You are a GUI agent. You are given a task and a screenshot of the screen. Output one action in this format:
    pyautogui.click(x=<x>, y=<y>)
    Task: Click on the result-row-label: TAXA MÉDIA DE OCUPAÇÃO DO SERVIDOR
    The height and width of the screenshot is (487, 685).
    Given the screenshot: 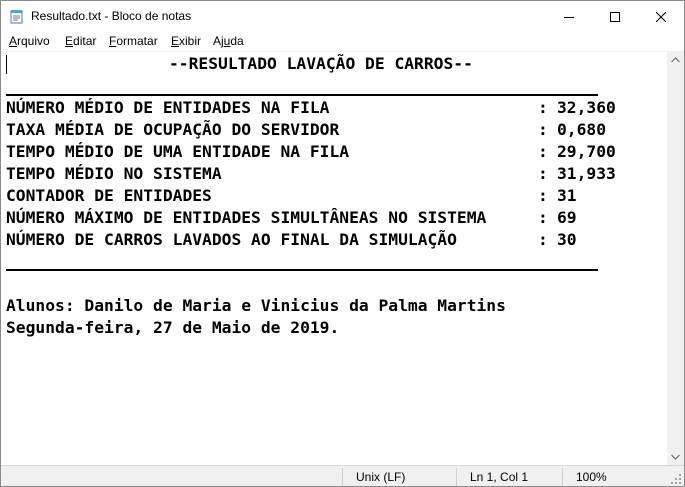 What is the action you would take?
    pyautogui.click(x=173, y=129)
    